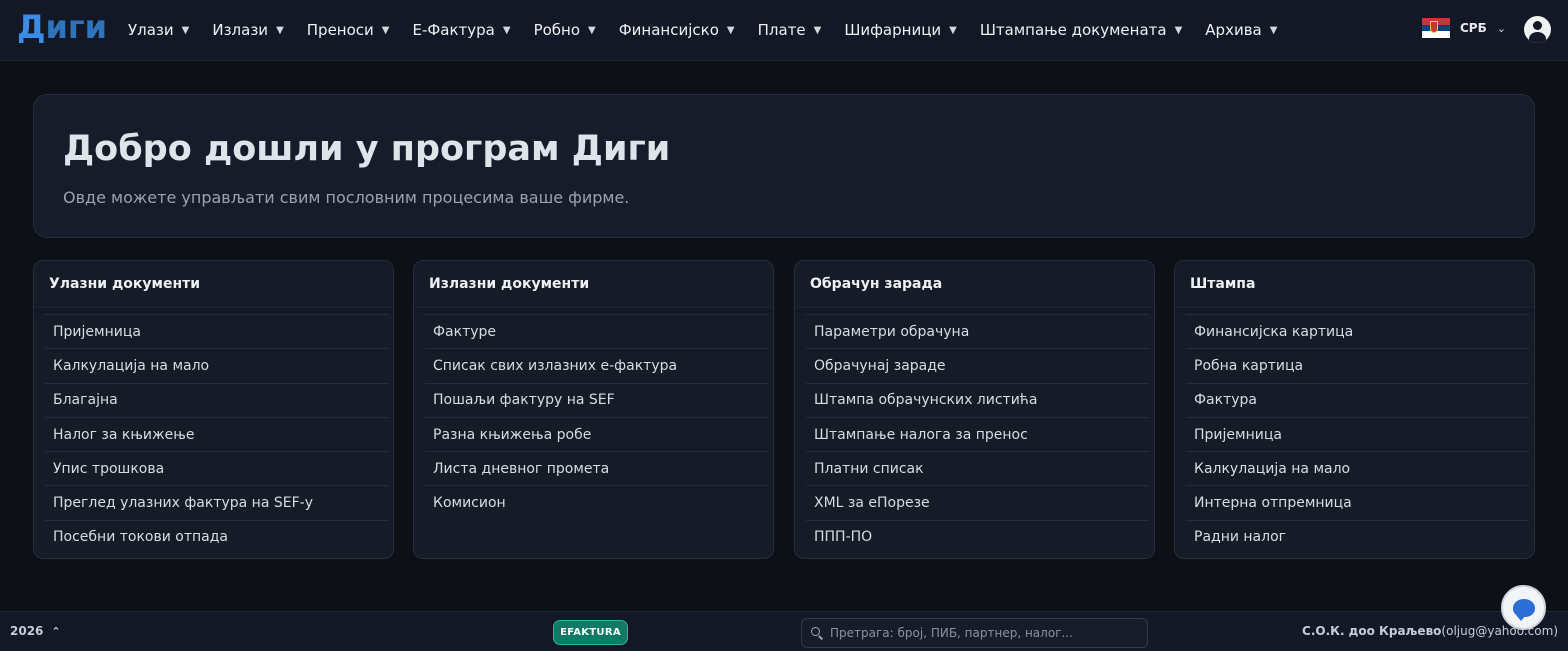 This screenshot has width=1568, height=651. I want to click on user-circle-icon, so click(1537, 29).